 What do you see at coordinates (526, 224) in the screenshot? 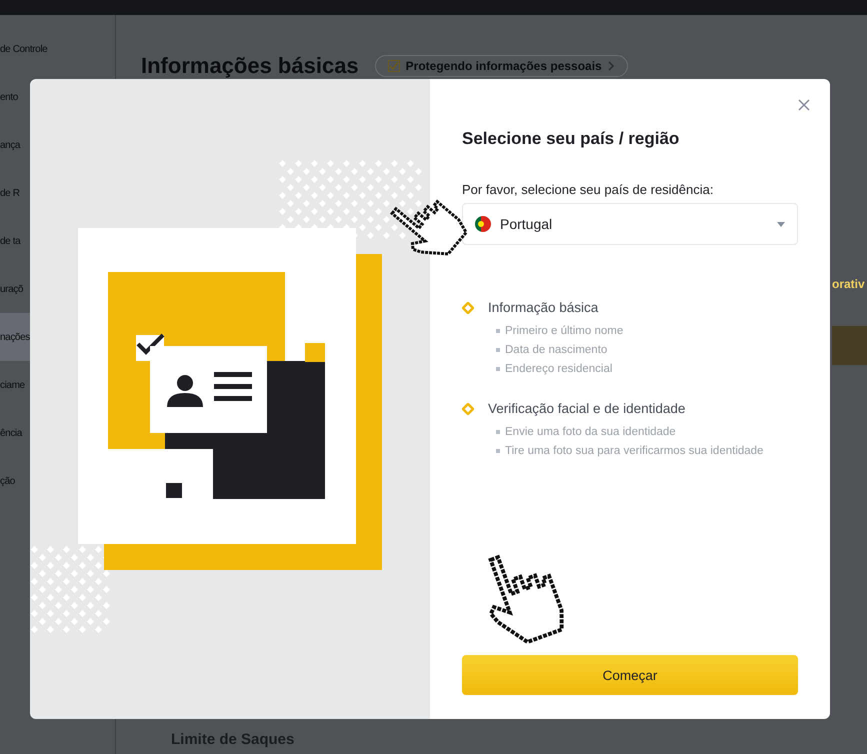
I see `country-value: Portugal` at bounding box center [526, 224].